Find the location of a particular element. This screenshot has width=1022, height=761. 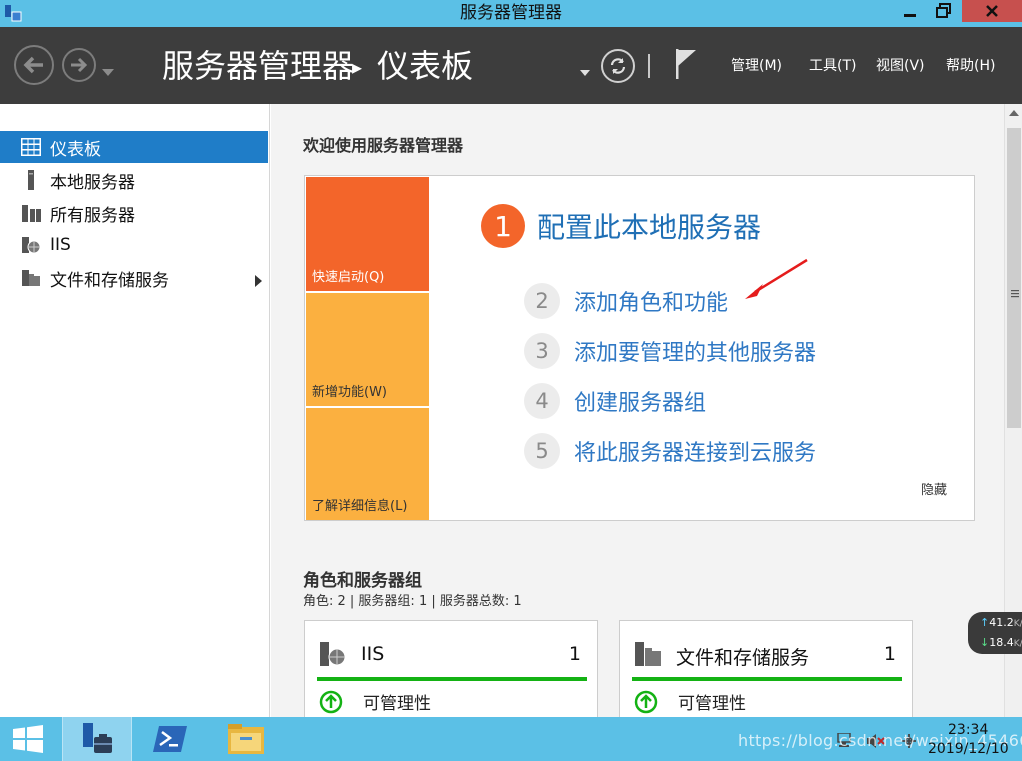

title-bar: 服务器管理器 is located at coordinates (511, 13).